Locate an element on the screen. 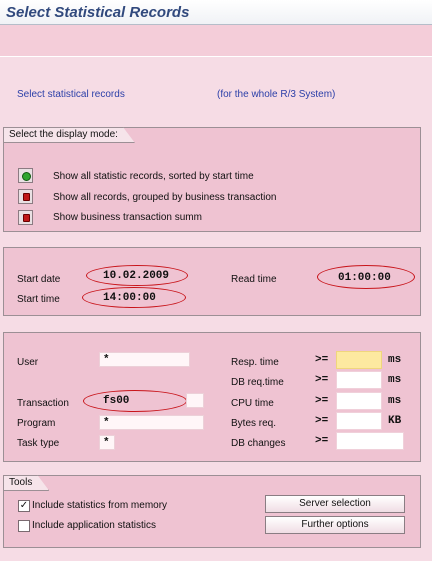  application-toolbar is located at coordinates (216, 41).